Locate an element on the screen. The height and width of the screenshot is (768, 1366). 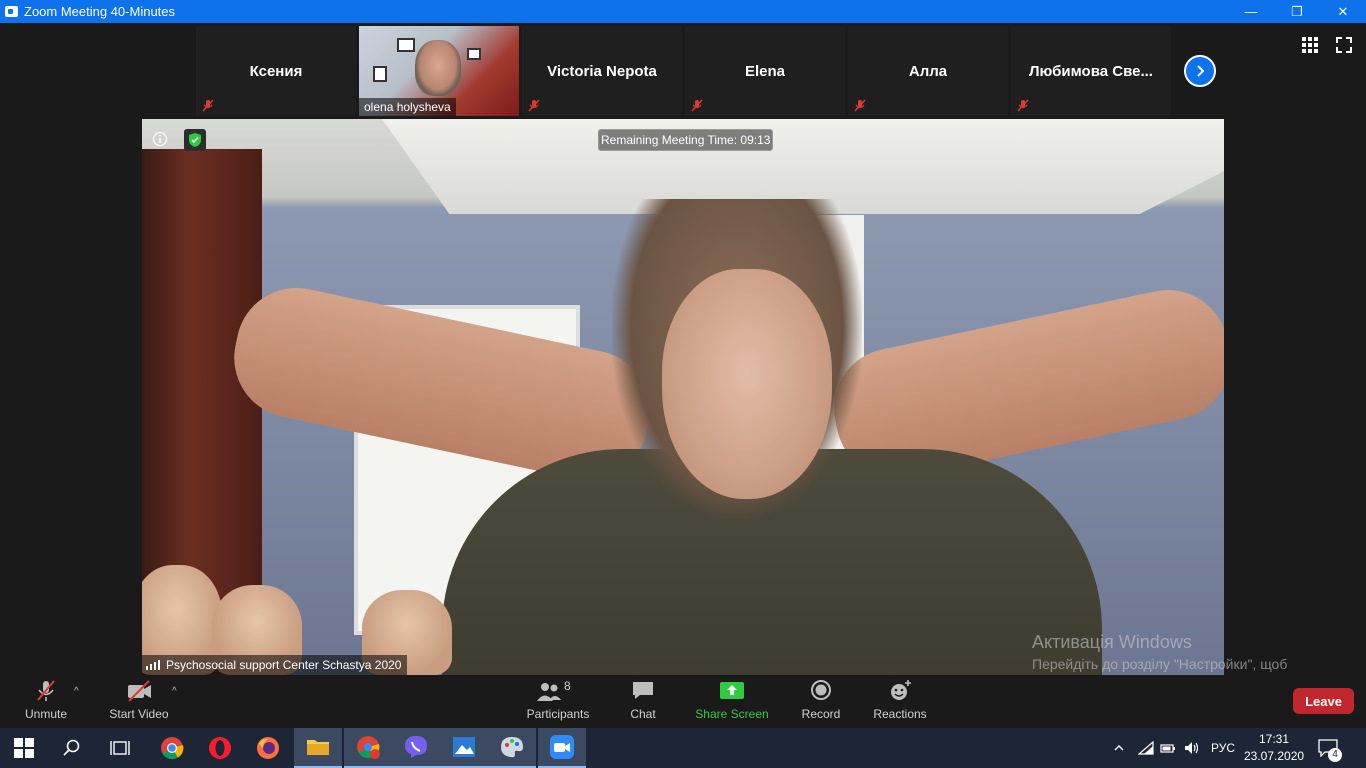
next-page-button is located at coordinates (1200, 71).